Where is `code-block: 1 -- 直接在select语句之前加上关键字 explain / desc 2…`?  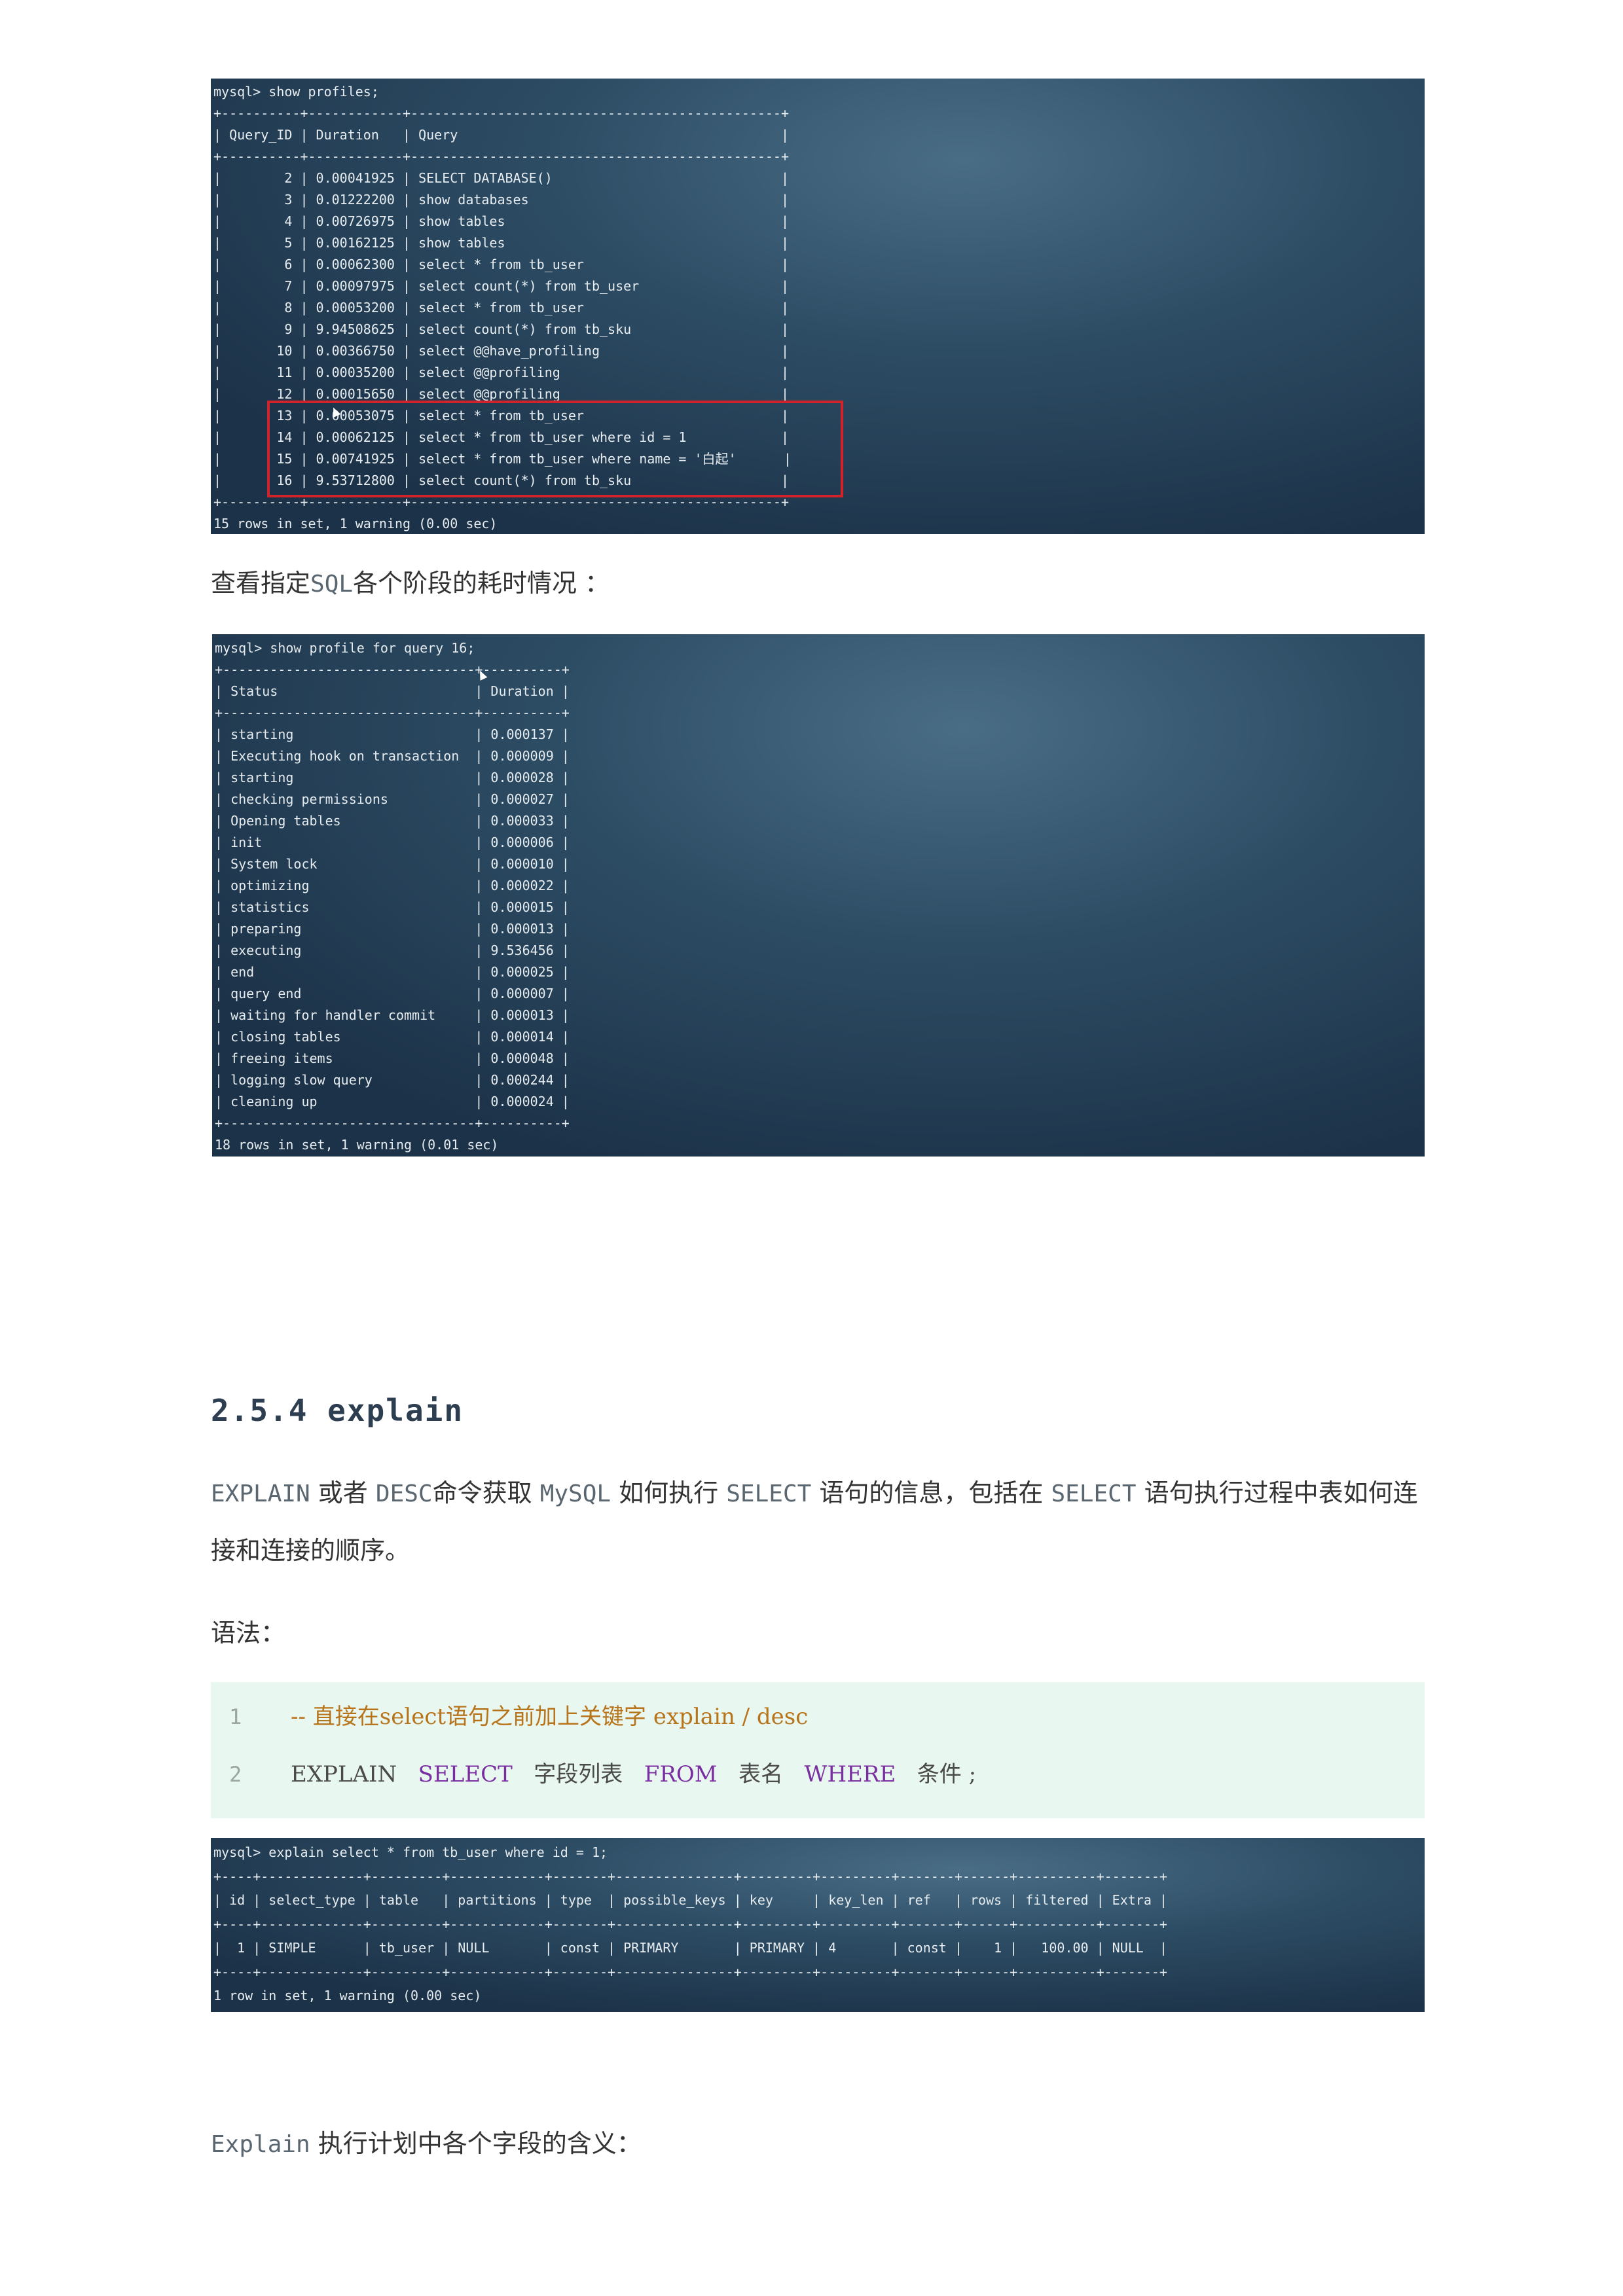 code-block: 1 -- 直接在select语句之前加上关键字 explain / desc 2… is located at coordinates (818, 1750).